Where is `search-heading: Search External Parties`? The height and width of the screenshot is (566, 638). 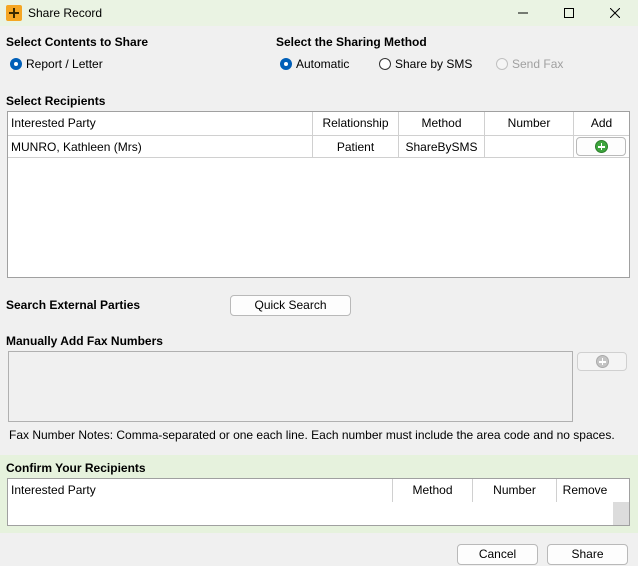 search-heading: Search External Parties is located at coordinates (73, 305).